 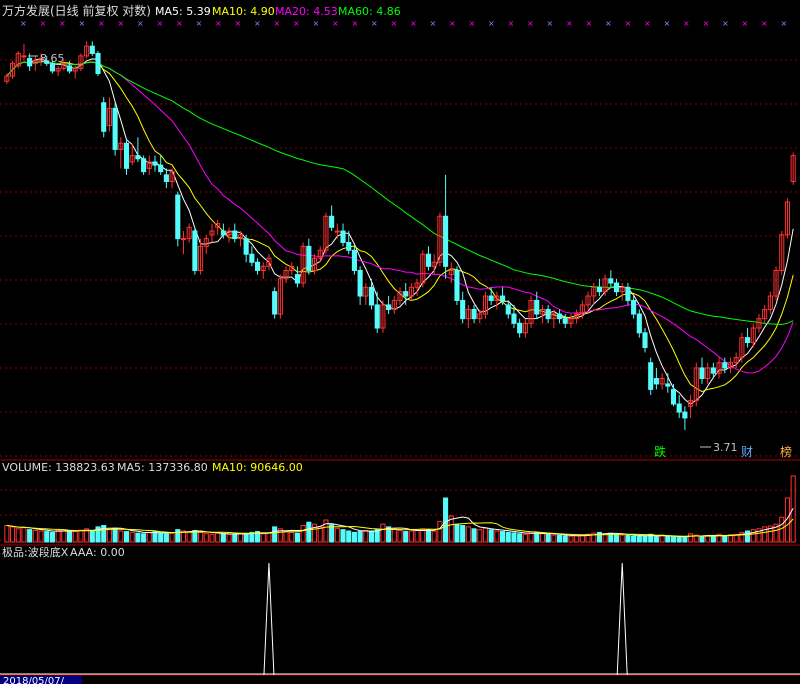 What do you see at coordinates (243, 11) in the screenshot?
I see `ma10-legend: MA10: 4.90` at bounding box center [243, 11].